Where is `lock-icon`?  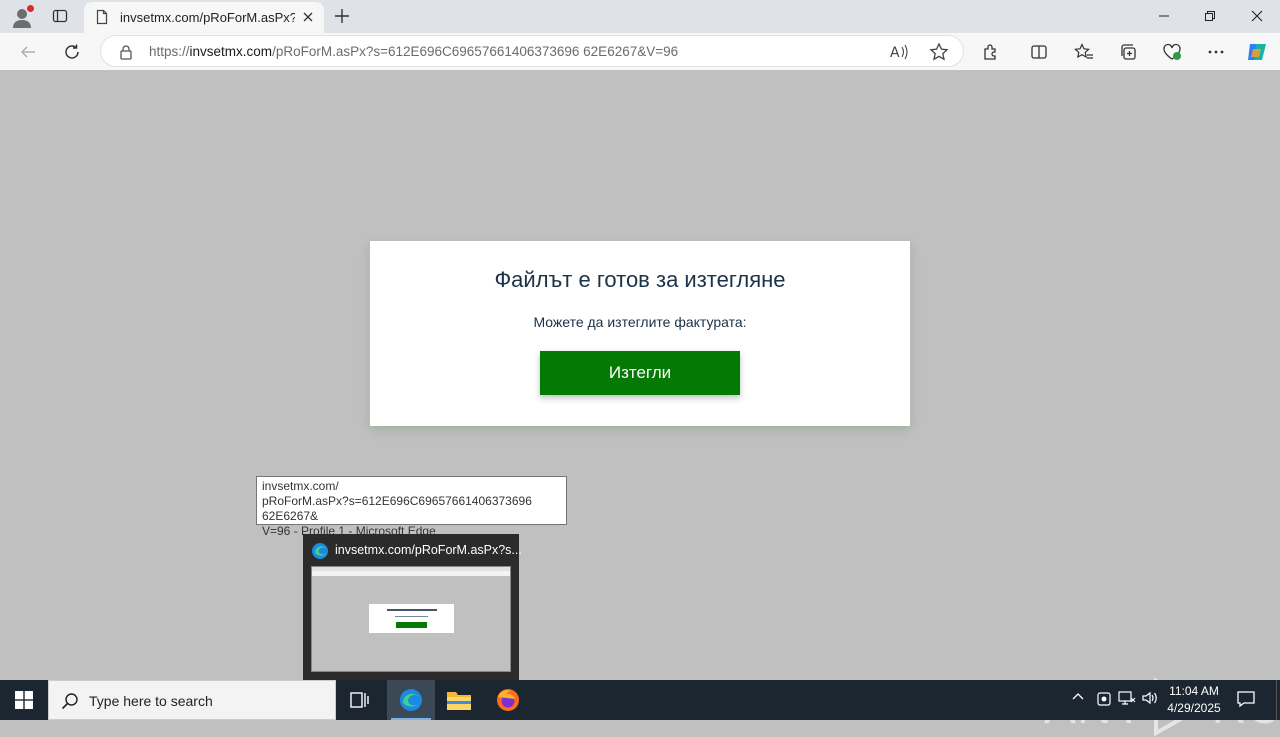
lock-icon is located at coordinates (126, 52).